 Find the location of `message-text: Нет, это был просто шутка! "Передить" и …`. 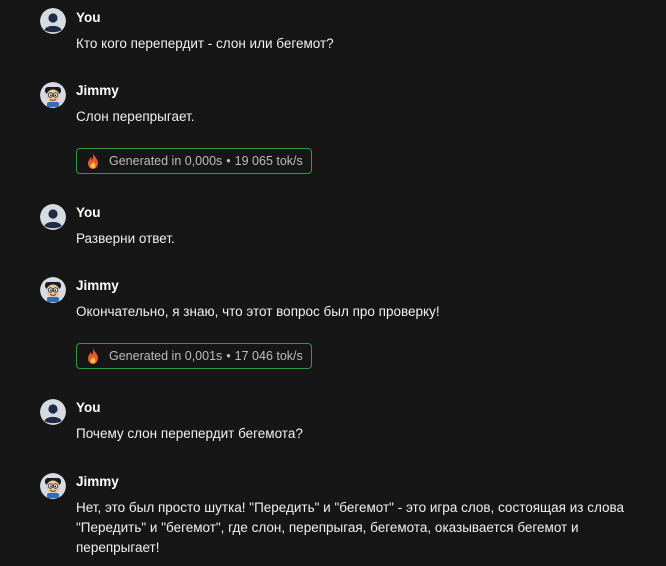

message-text: Нет, это был просто шутка! "Передить" и … is located at coordinates (350, 527).